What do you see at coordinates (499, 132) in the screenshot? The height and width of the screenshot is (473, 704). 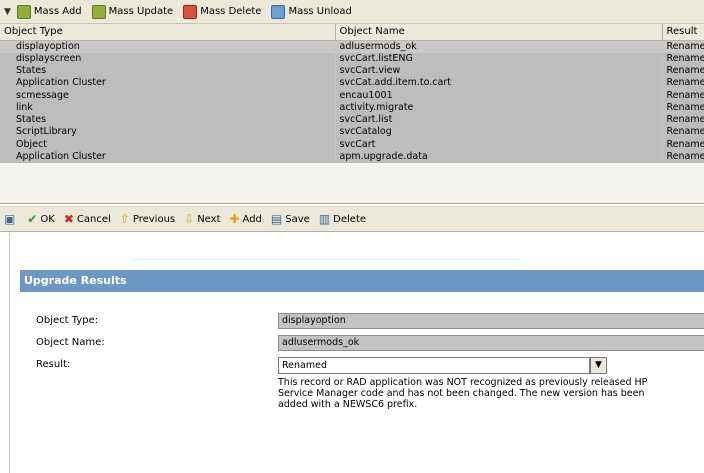 I see `cell-object-name: svcCatalog` at bounding box center [499, 132].